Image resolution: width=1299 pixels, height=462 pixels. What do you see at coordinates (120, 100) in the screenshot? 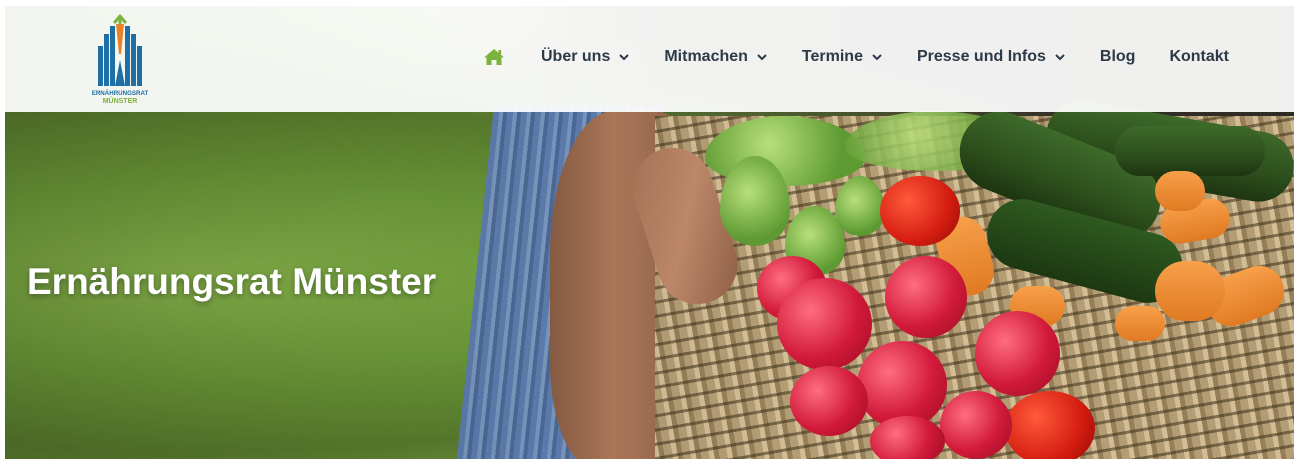
I see `logo-text-line2: MÜNSTER` at bounding box center [120, 100].